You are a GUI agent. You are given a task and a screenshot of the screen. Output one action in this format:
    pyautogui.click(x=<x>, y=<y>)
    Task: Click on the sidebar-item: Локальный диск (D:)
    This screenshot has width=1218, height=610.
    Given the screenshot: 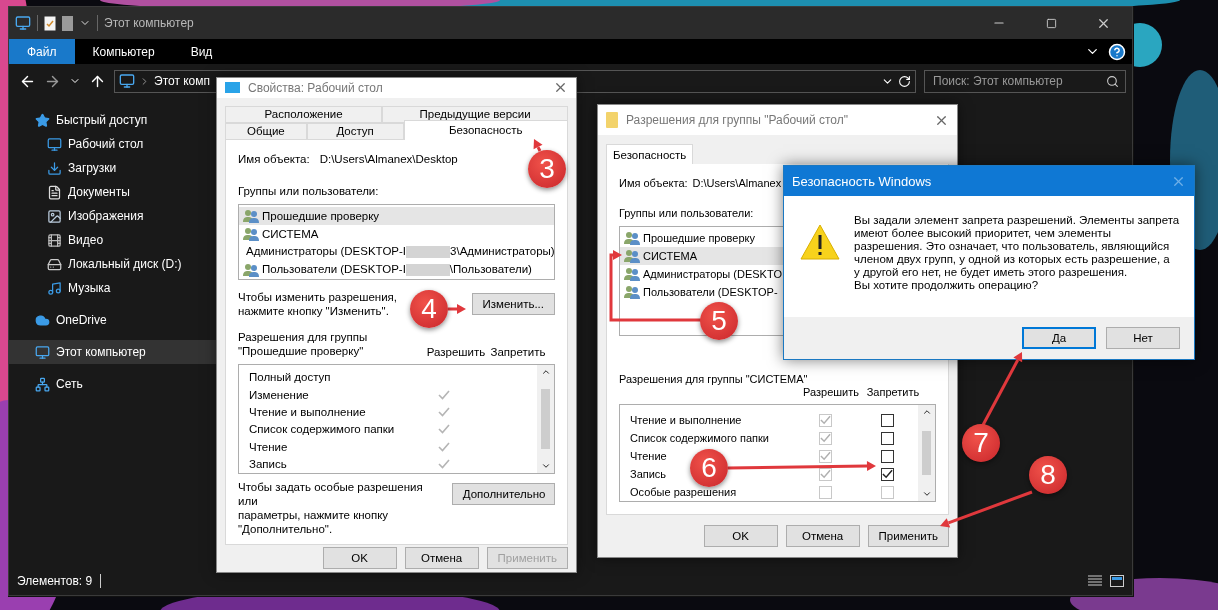 What is the action you would take?
    pyautogui.click(x=112, y=264)
    